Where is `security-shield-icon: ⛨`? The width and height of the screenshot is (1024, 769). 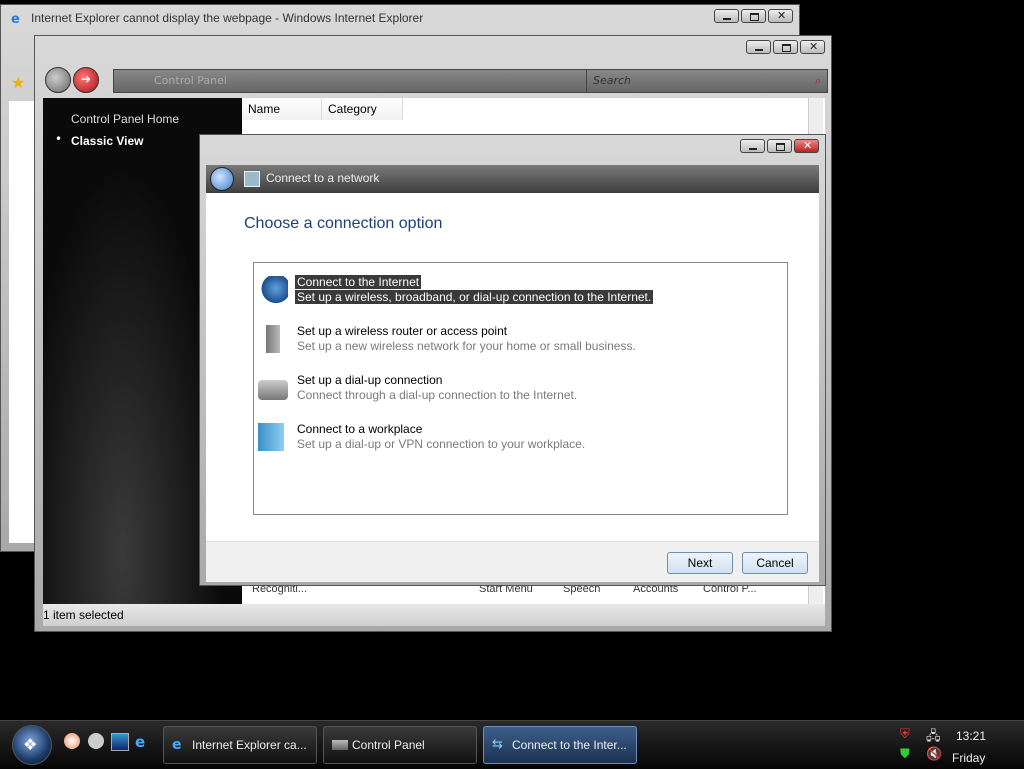 security-shield-icon: ⛨ is located at coordinates (905, 734).